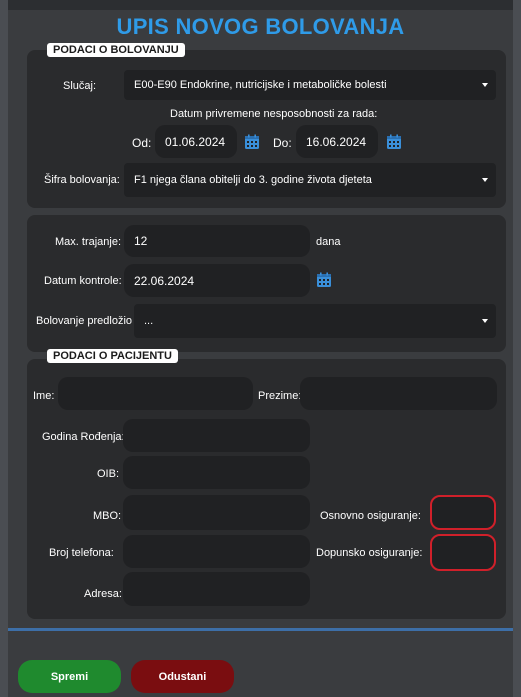 The image size is (521, 697). What do you see at coordinates (155, 393) in the screenshot?
I see `first-name-input` at bounding box center [155, 393].